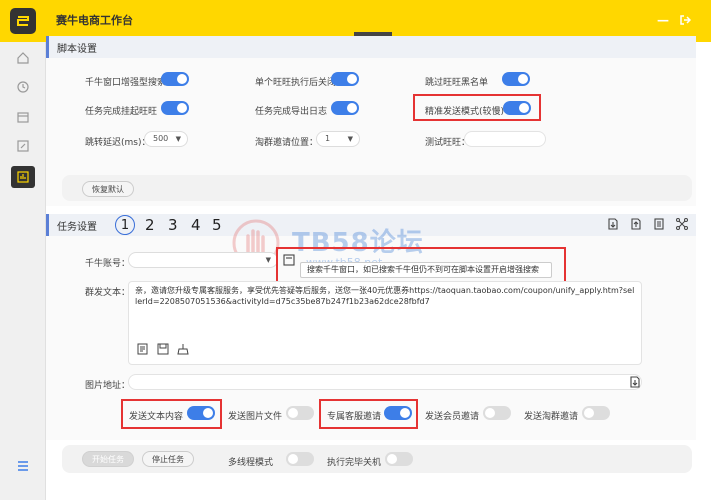 This screenshot has height=500, width=711. Describe the element at coordinates (118, 143) in the screenshot. I see `jump-delay-label: 跳转延迟(ms)：` at that location.